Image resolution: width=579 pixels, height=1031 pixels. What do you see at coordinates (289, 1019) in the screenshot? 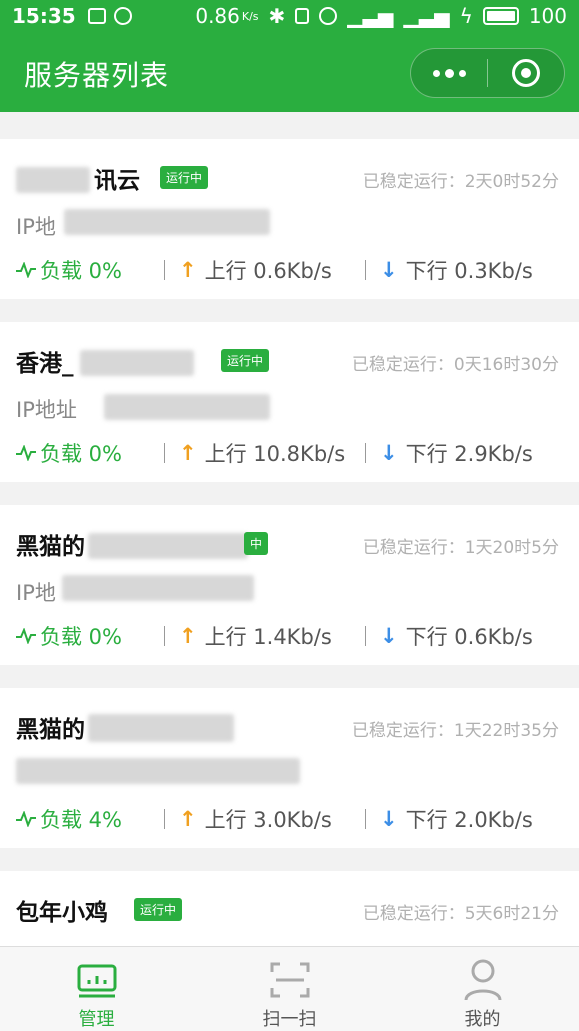
I see `tab-label: 扫一扫` at bounding box center [289, 1019].